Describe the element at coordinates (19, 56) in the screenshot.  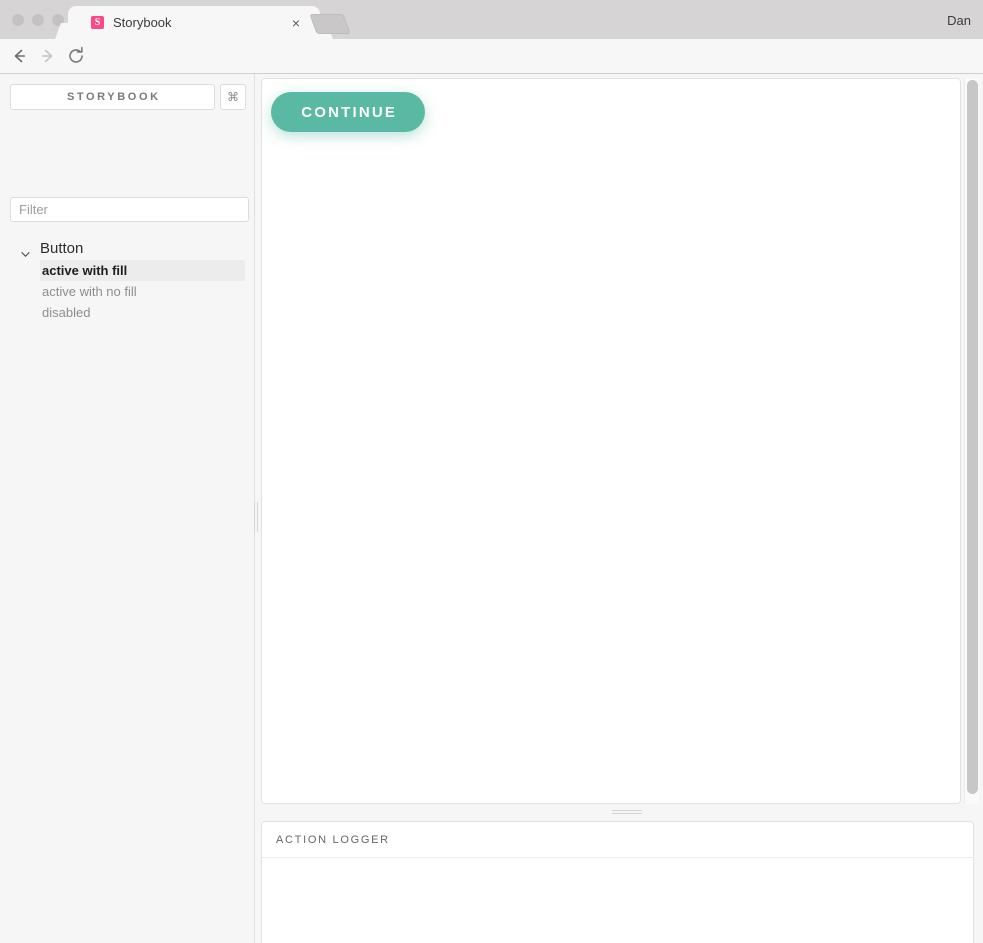
I see `back-arrow-icon` at that location.